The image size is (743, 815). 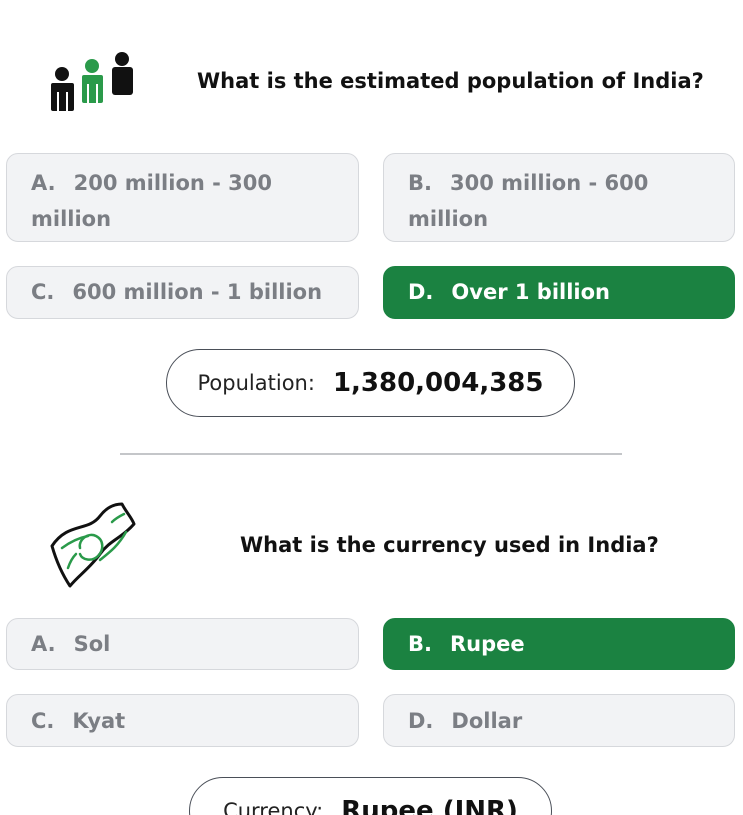 What do you see at coordinates (273, 807) in the screenshot?
I see `answer-label: Currency:` at bounding box center [273, 807].